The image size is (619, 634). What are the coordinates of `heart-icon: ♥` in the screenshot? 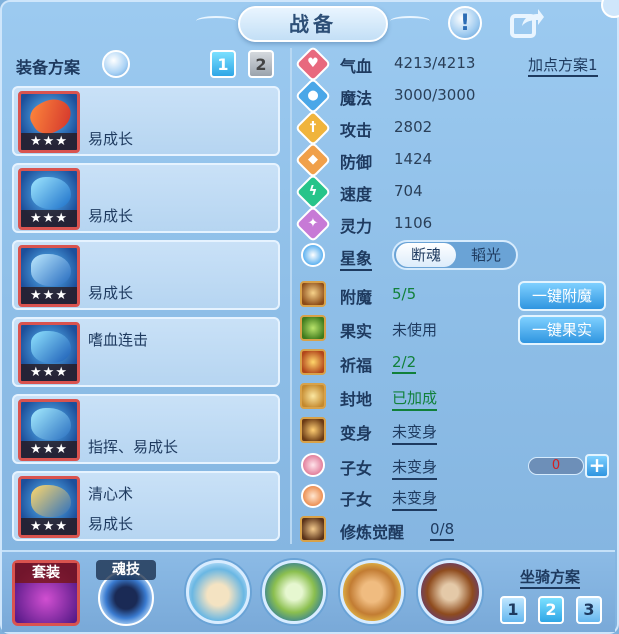 It's located at (313, 64).